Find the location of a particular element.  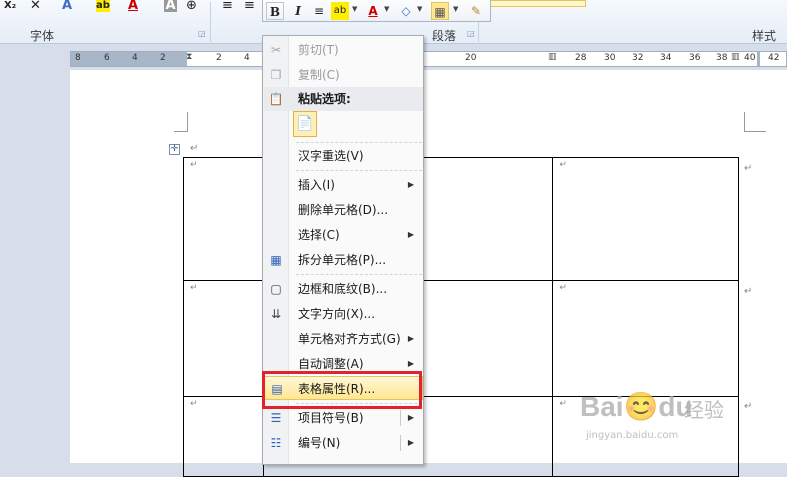

ruler-number: 28 is located at coordinates (581, 58).